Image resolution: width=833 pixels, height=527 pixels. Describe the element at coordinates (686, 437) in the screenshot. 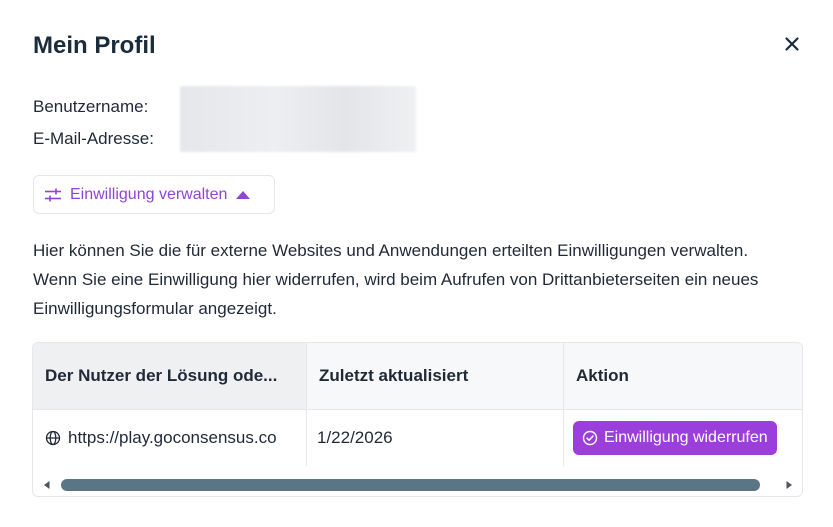

I see `revoke-consent-label: Einwilligung widerrufen` at that location.